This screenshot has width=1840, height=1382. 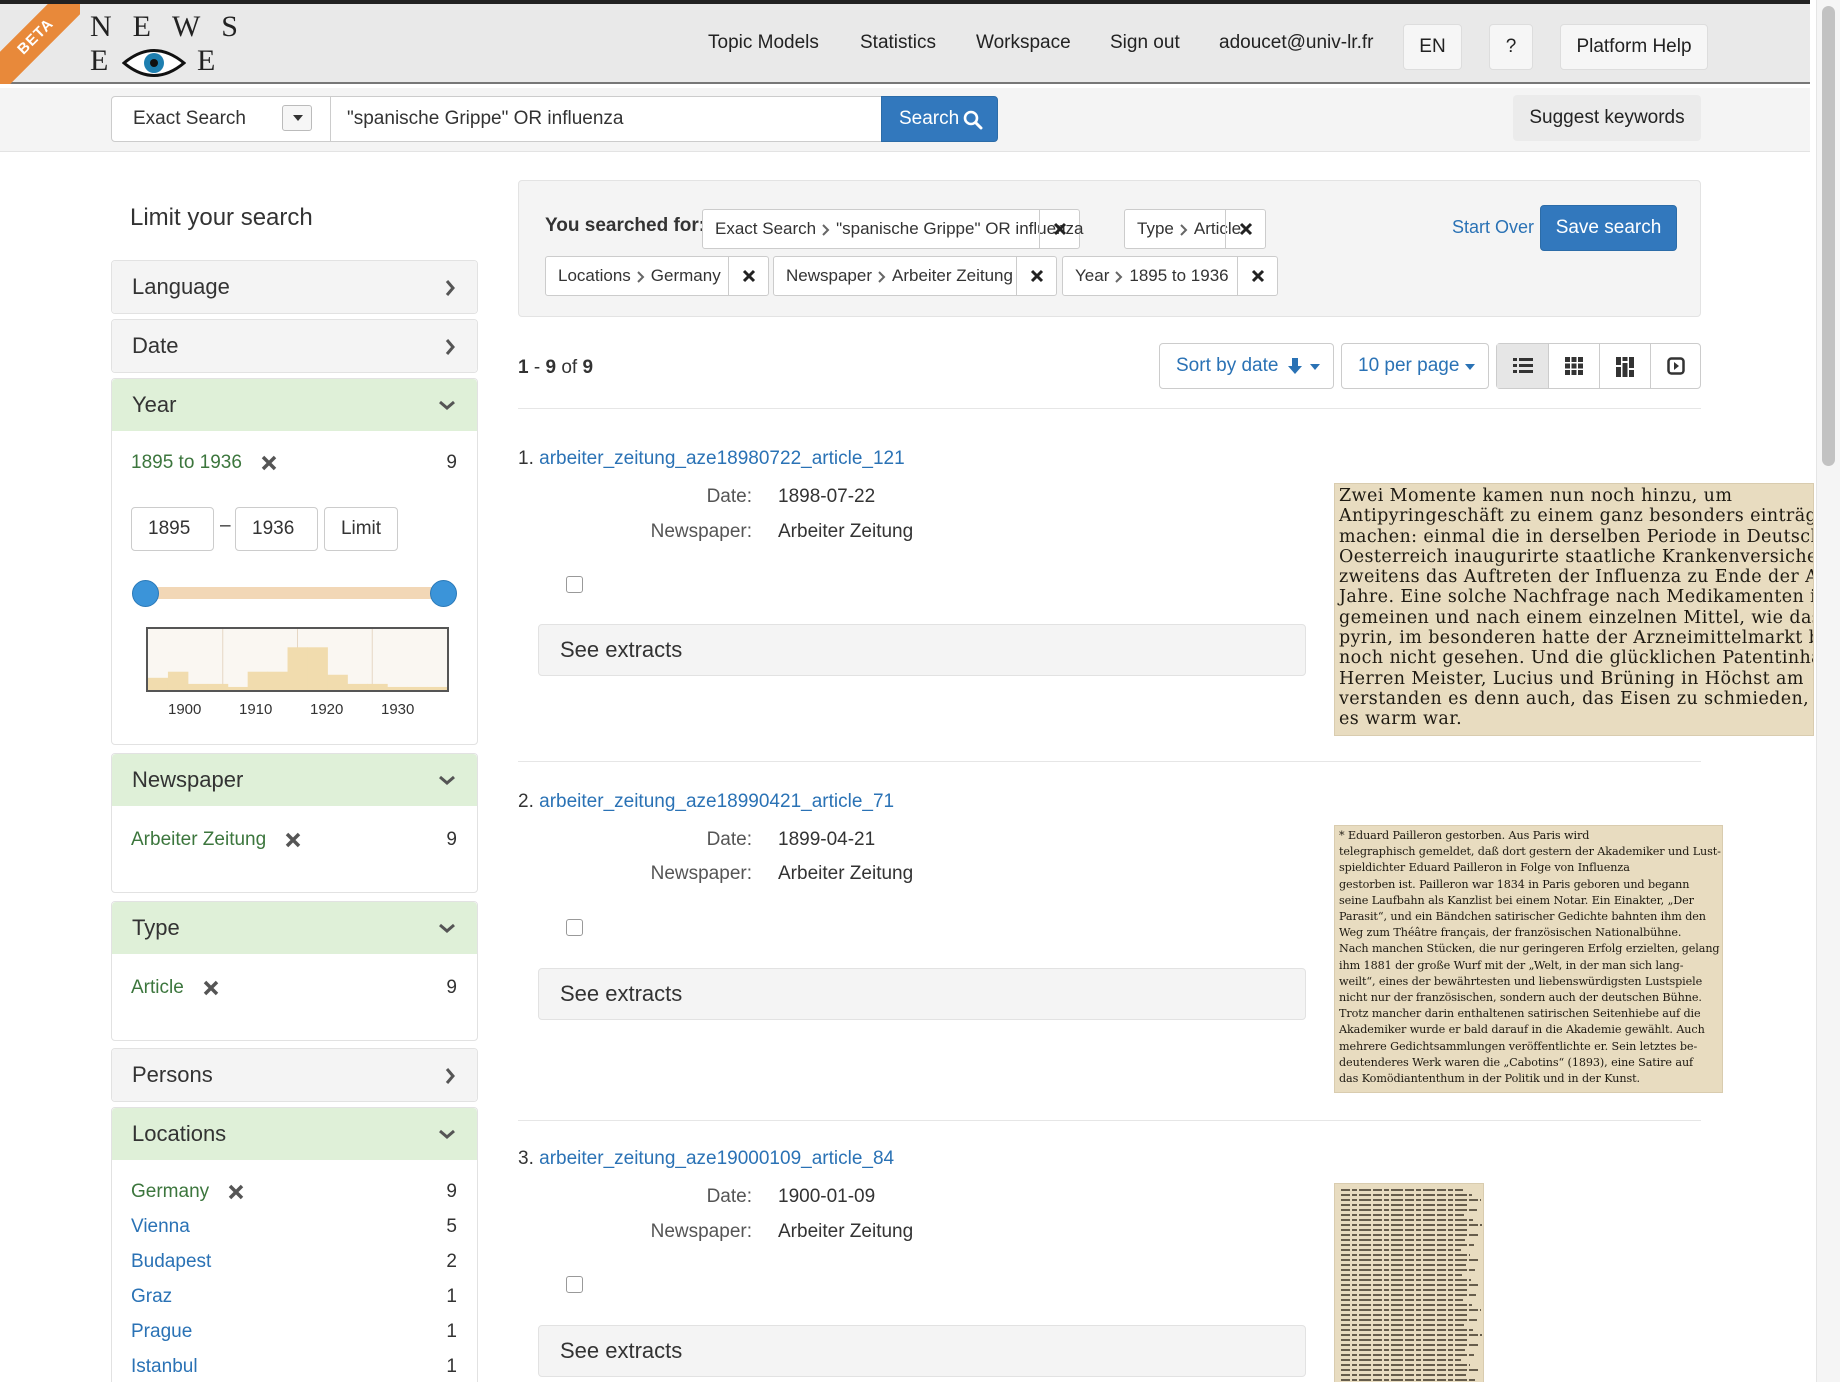 I want to click on facet-locations-header: Locations, so click(x=294, y=1134).